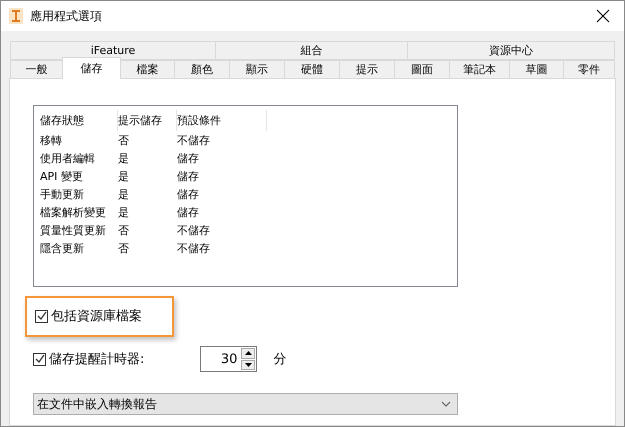  I want to click on window-title: 應用程式選項, so click(66, 16).